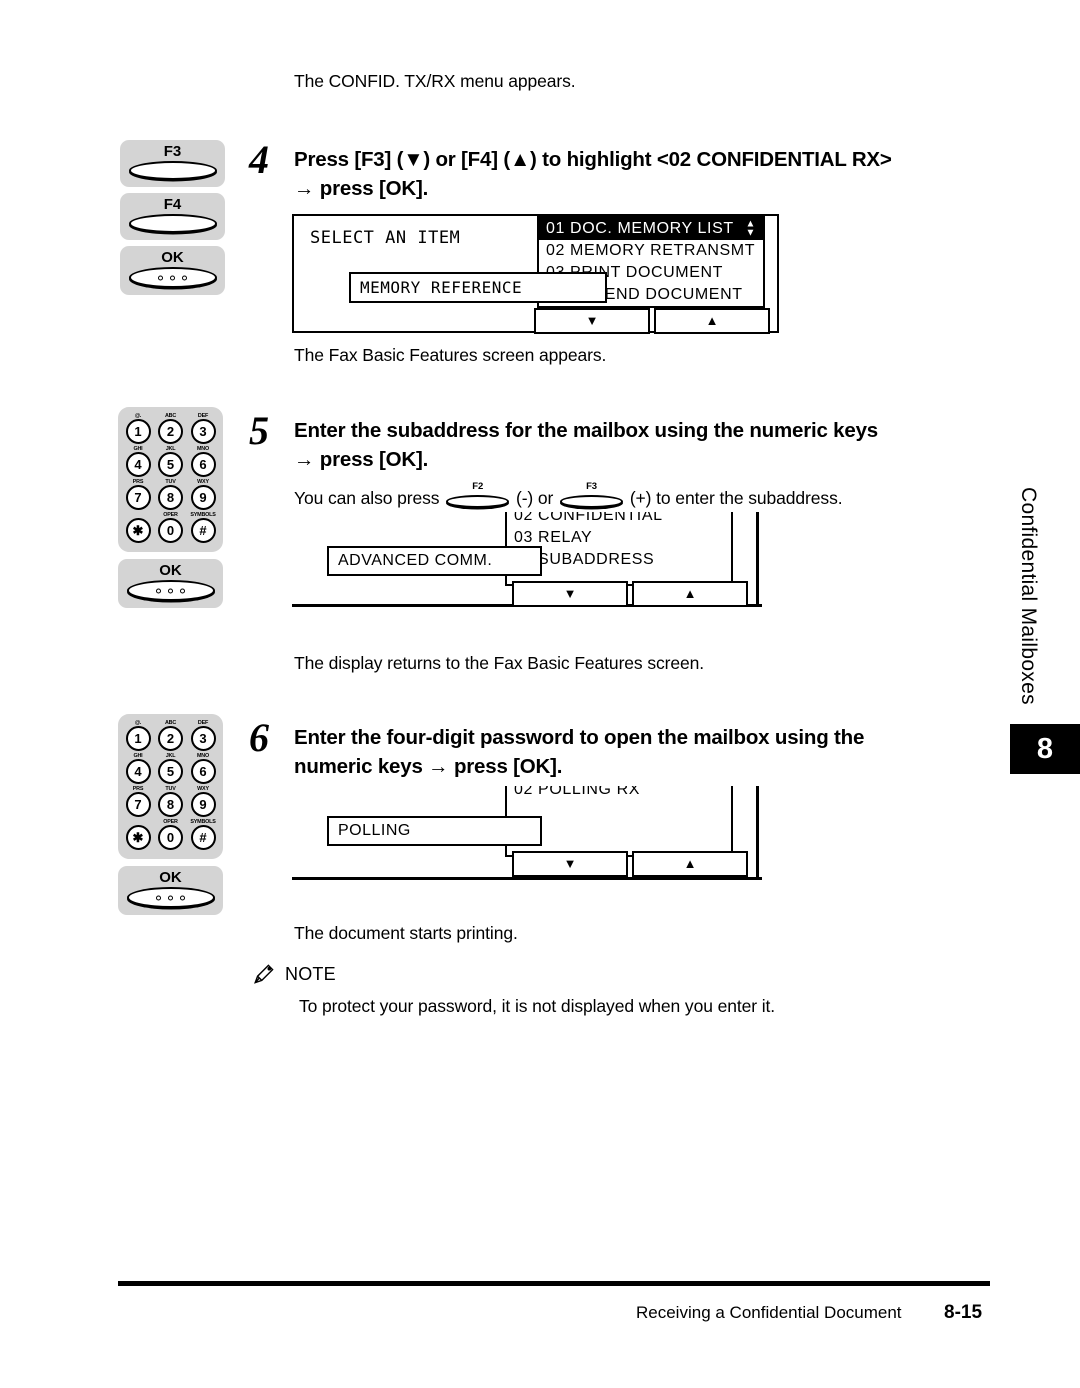 This screenshot has width=1080, height=1388. Describe the element at coordinates (170, 416) in the screenshot. I see `keypad-sublabel: ABC` at that location.